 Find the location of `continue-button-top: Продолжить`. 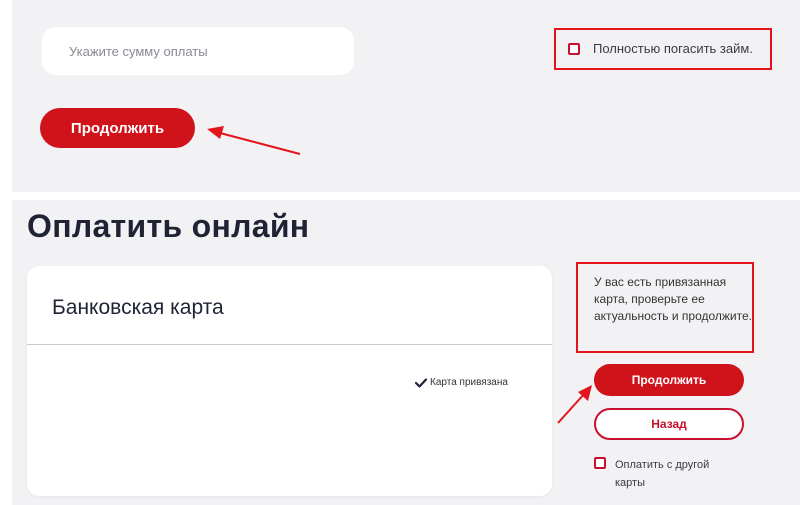

continue-button-top: Продолжить is located at coordinates (117, 128).